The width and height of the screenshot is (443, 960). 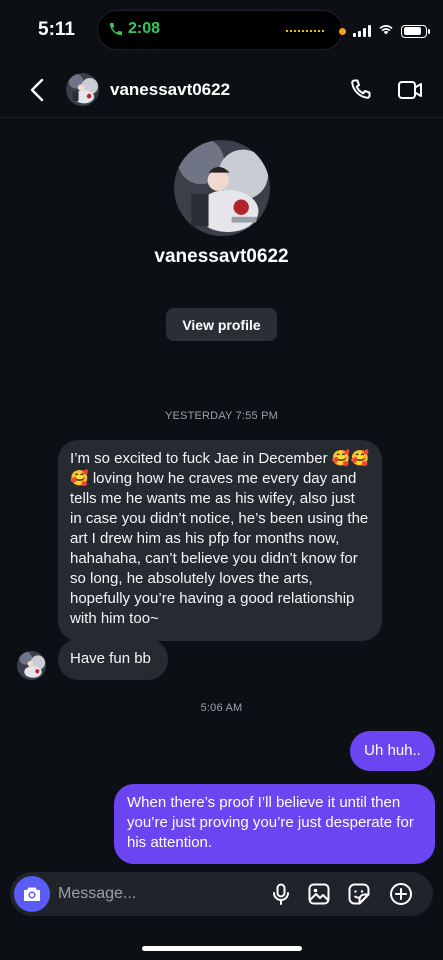 What do you see at coordinates (222, 948) in the screenshot?
I see `home-indicator` at bounding box center [222, 948].